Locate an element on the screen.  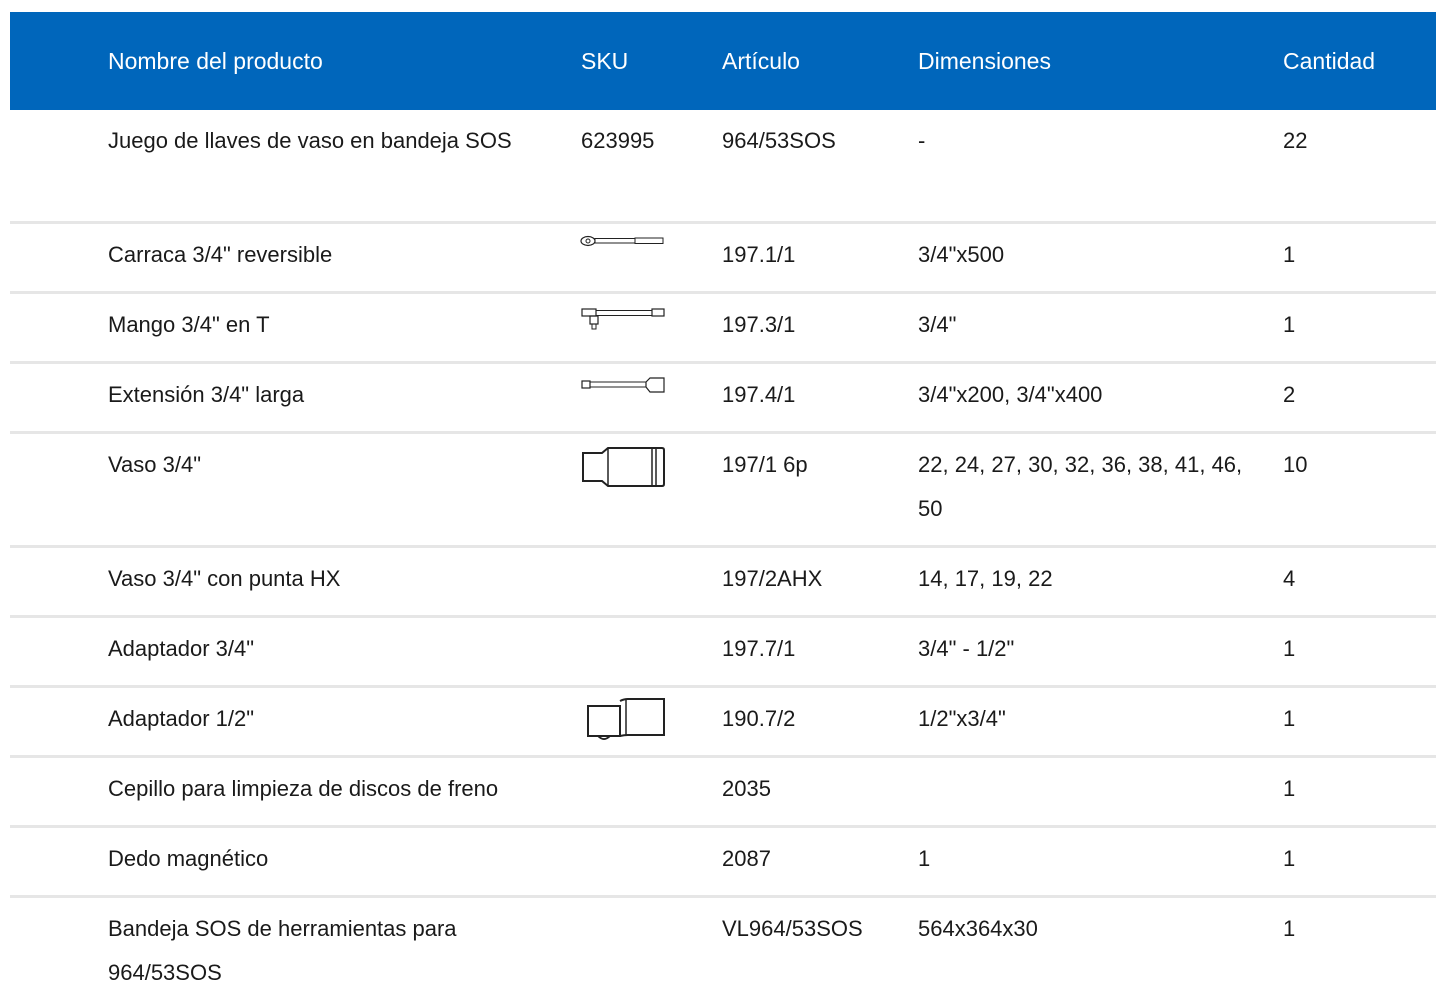
product-name: Cepillo para limpieza de discos de freno is located at coordinates (303, 788).